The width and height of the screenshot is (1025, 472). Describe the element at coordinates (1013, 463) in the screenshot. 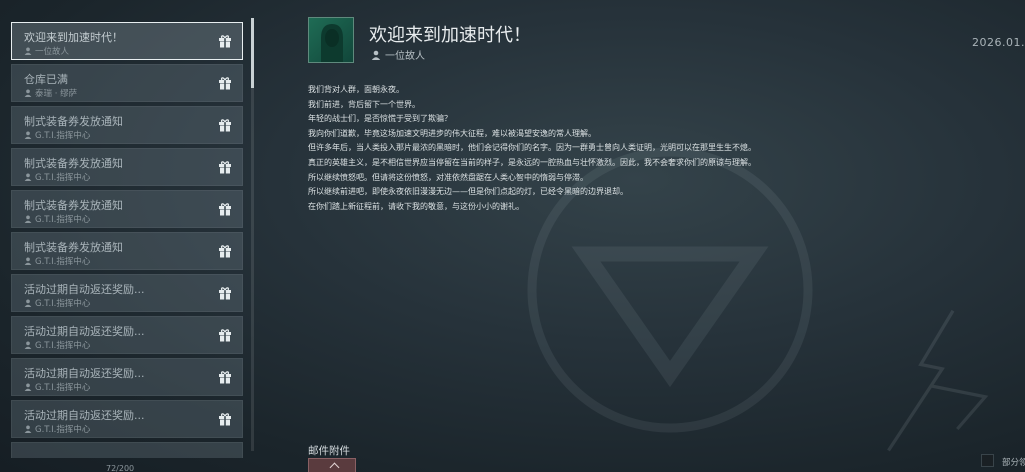

I see `partial-claim-label: 部分领` at that location.